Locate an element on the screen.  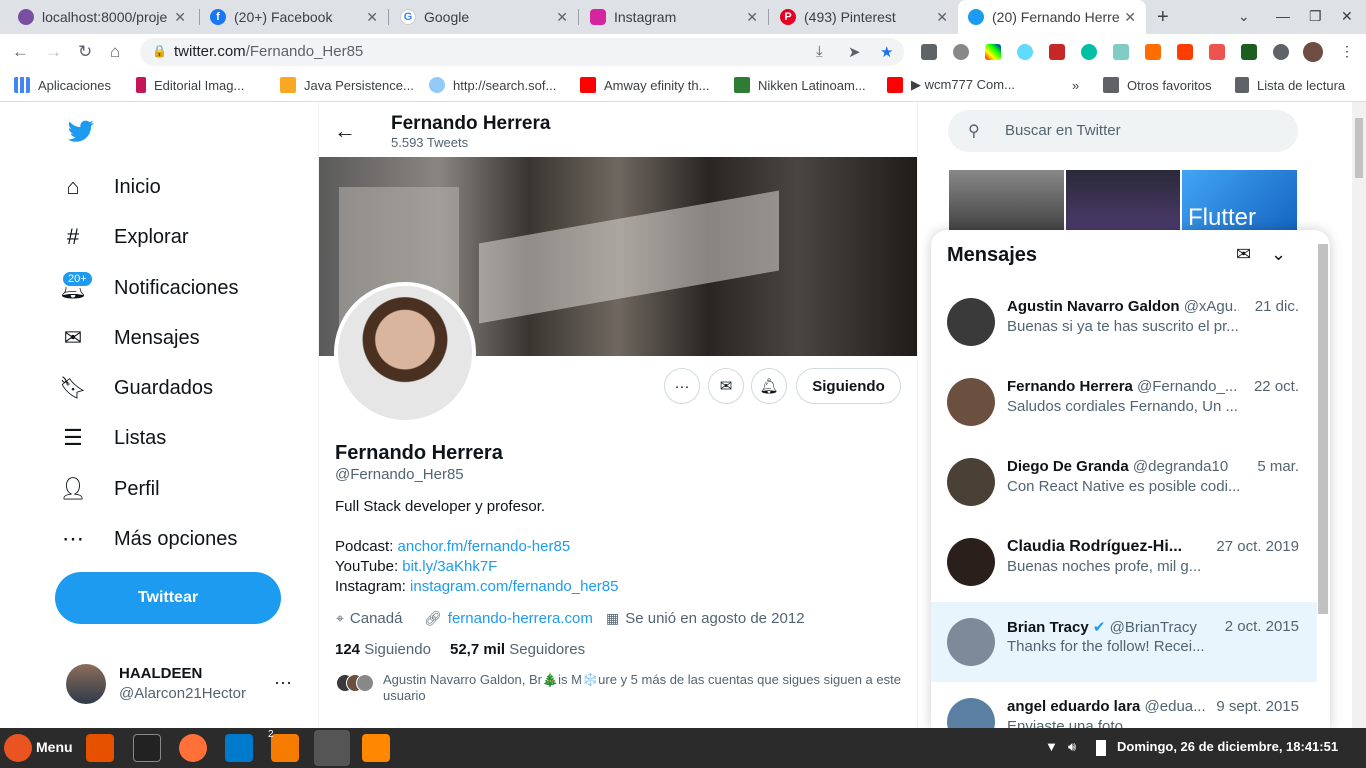
search-box: ⚲ Buscar en Twitter is located at coordinates (1123, 131).